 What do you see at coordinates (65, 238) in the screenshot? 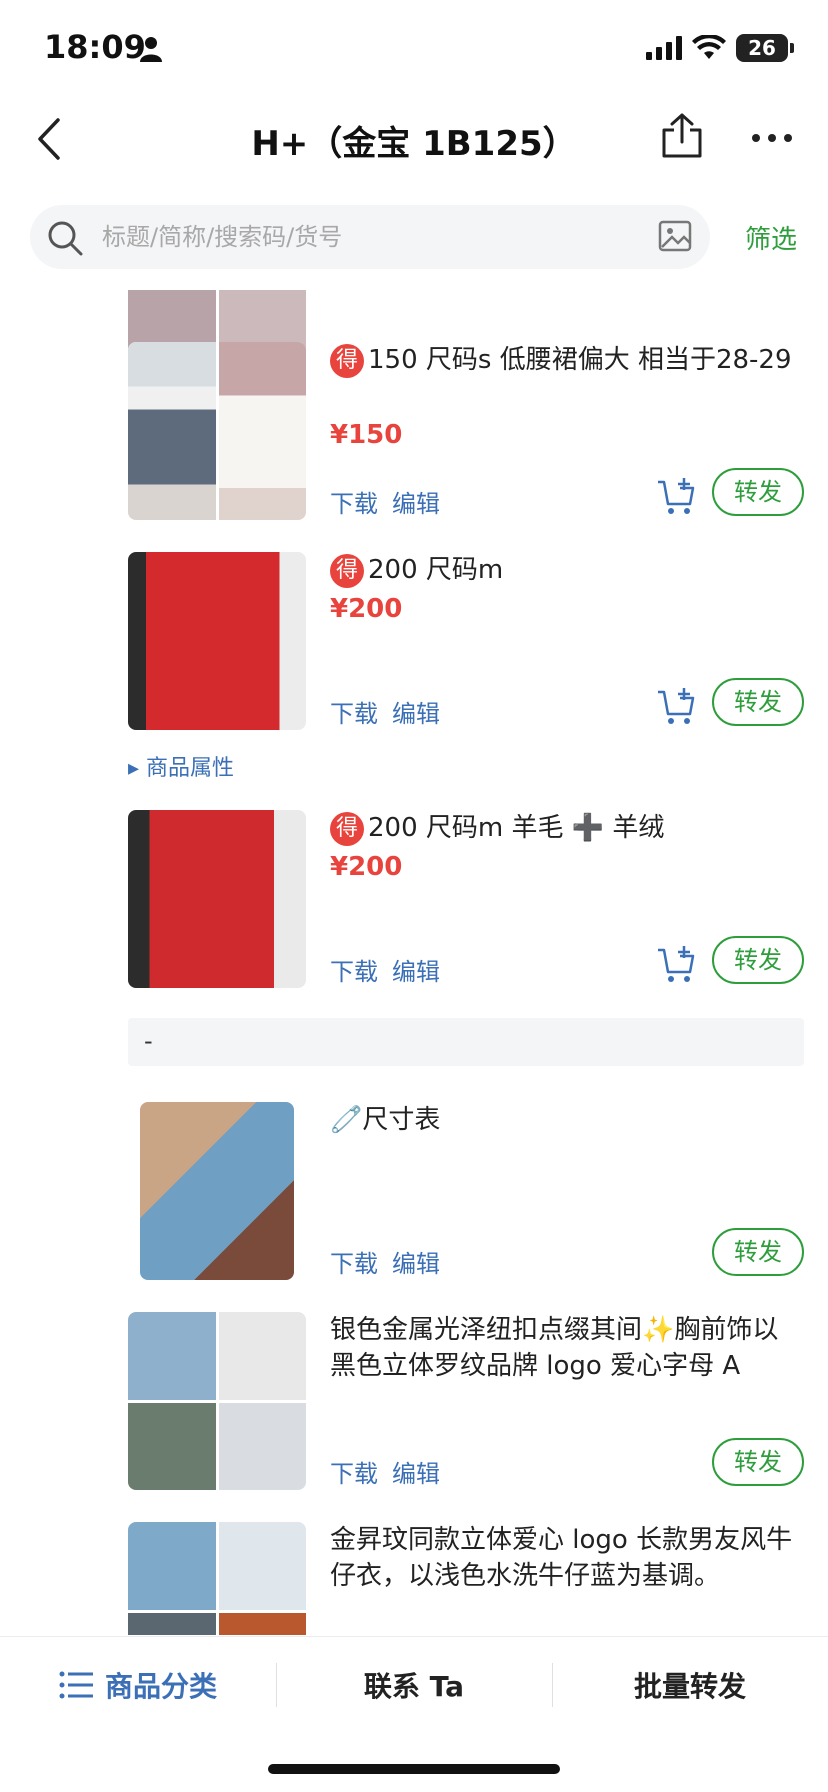
I see `search-icon` at bounding box center [65, 238].